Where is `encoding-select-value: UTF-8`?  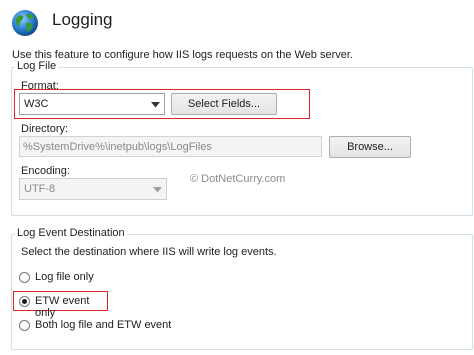 encoding-select-value: UTF-8 is located at coordinates (40, 189).